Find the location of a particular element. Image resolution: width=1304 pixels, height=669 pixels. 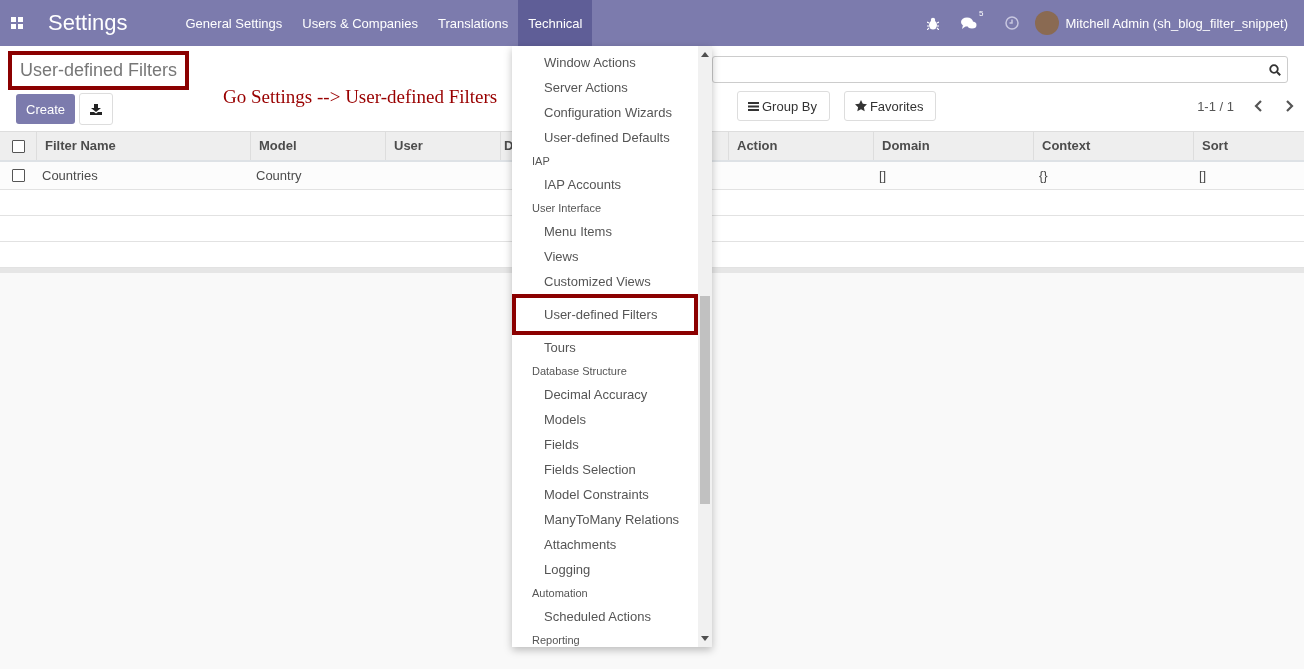

user-name: Mitchell Admin (sh_blog_filter_snippet) is located at coordinates (1176, 23).